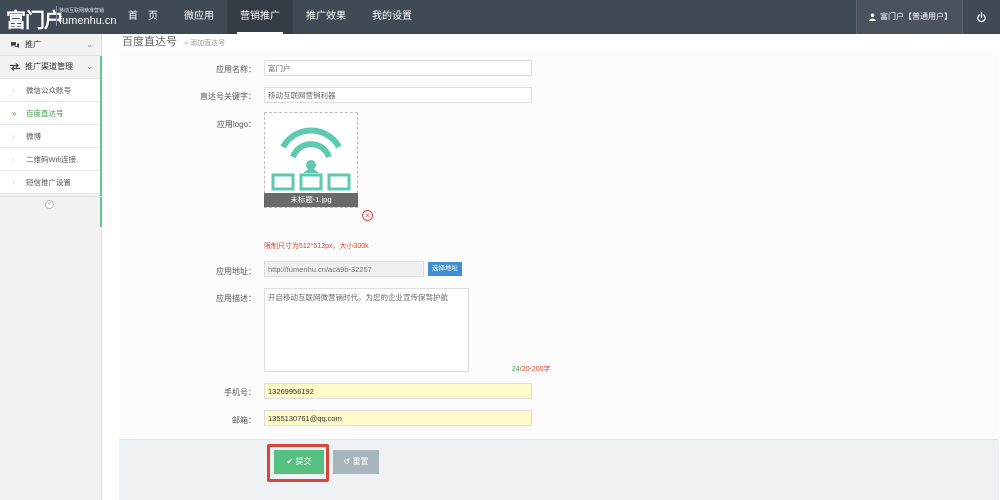 This screenshot has width=1000, height=500. What do you see at coordinates (311, 200) in the screenshot?
I see `logo-filename: 未标题-1.jpg` at bounding box center [311, 200].